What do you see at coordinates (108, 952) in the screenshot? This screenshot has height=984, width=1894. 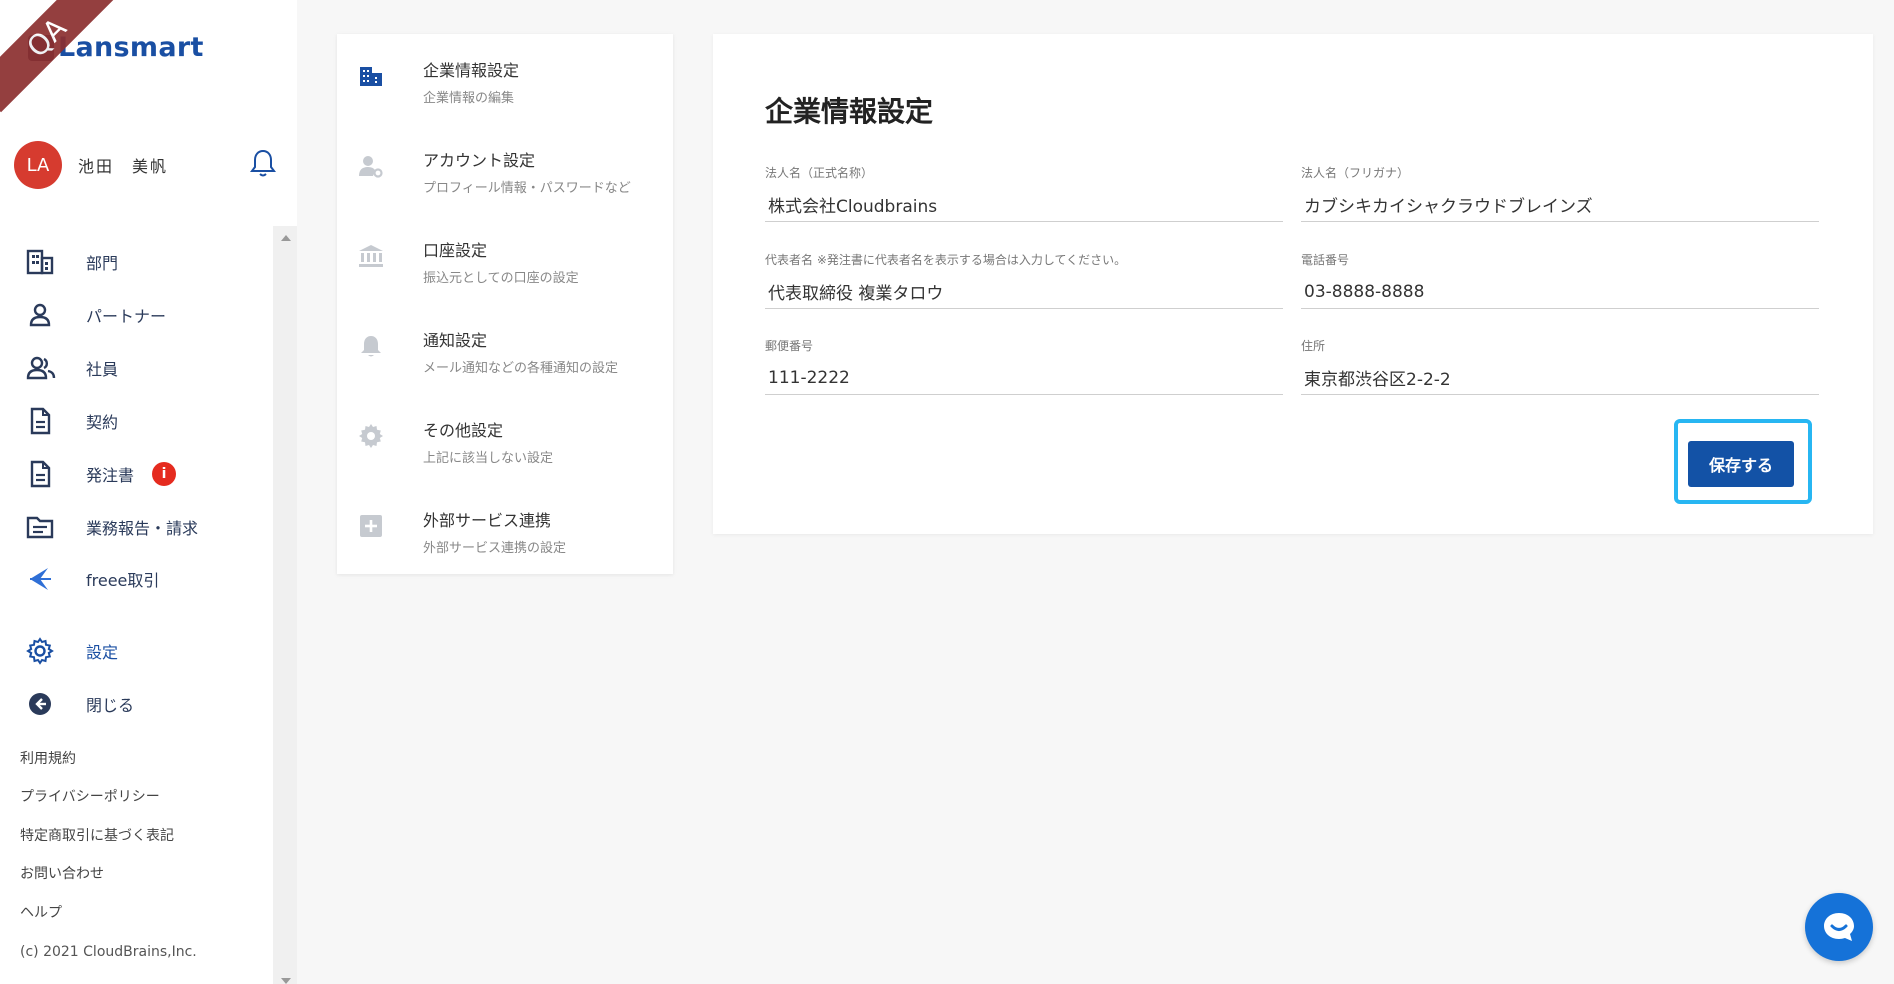 I see `copyright: (c) 2021 CloudBrains,Inc.` at bounding box center [108, 952].